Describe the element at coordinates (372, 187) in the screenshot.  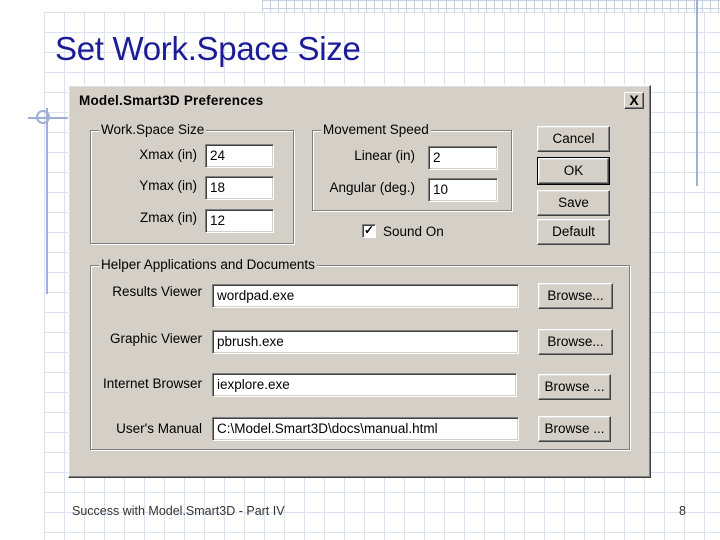
I see `angular-label: Angular (deg.)` at that location.